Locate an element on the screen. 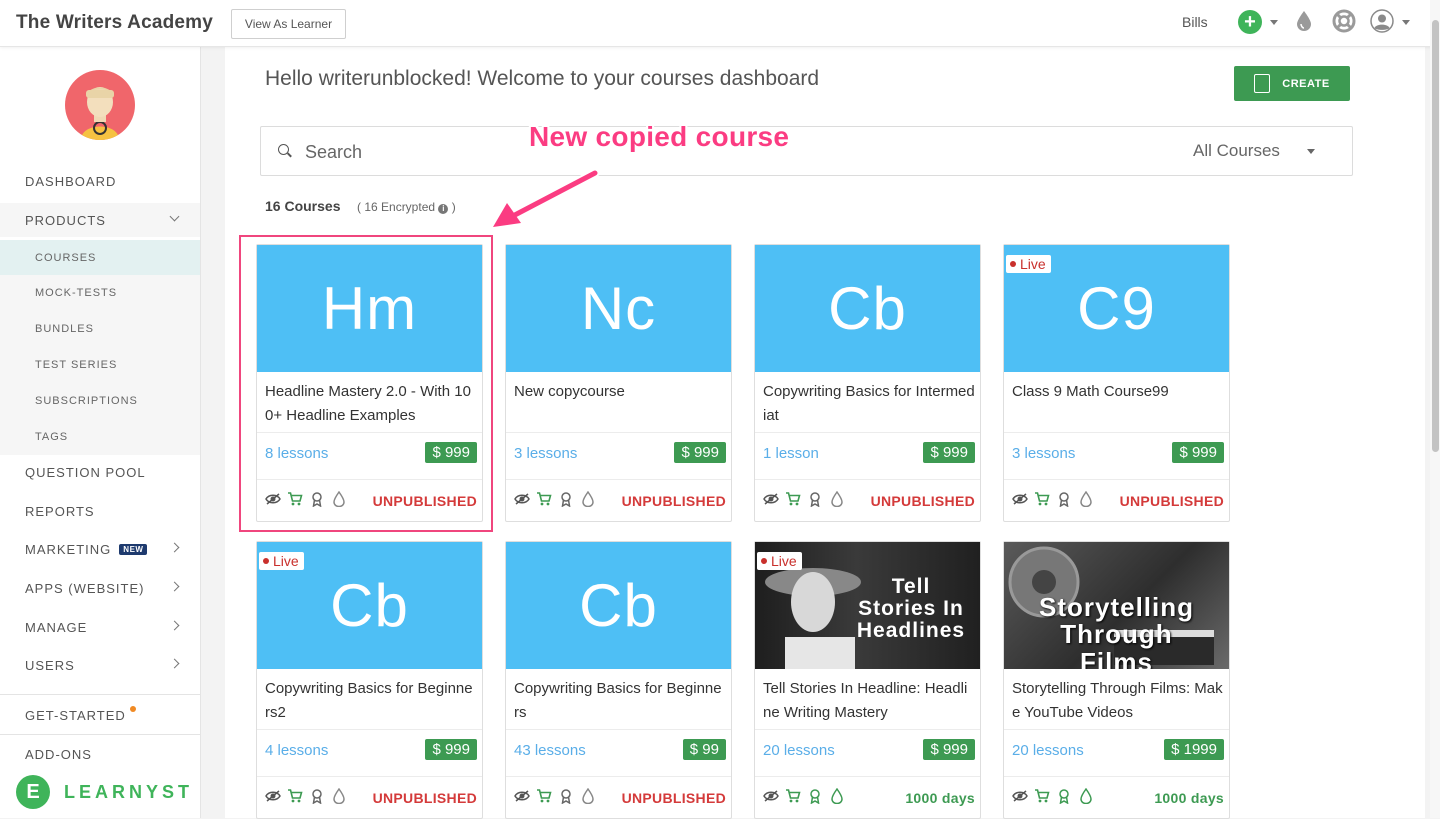  course-title: New copycourse is located at coordinates (620, 392).